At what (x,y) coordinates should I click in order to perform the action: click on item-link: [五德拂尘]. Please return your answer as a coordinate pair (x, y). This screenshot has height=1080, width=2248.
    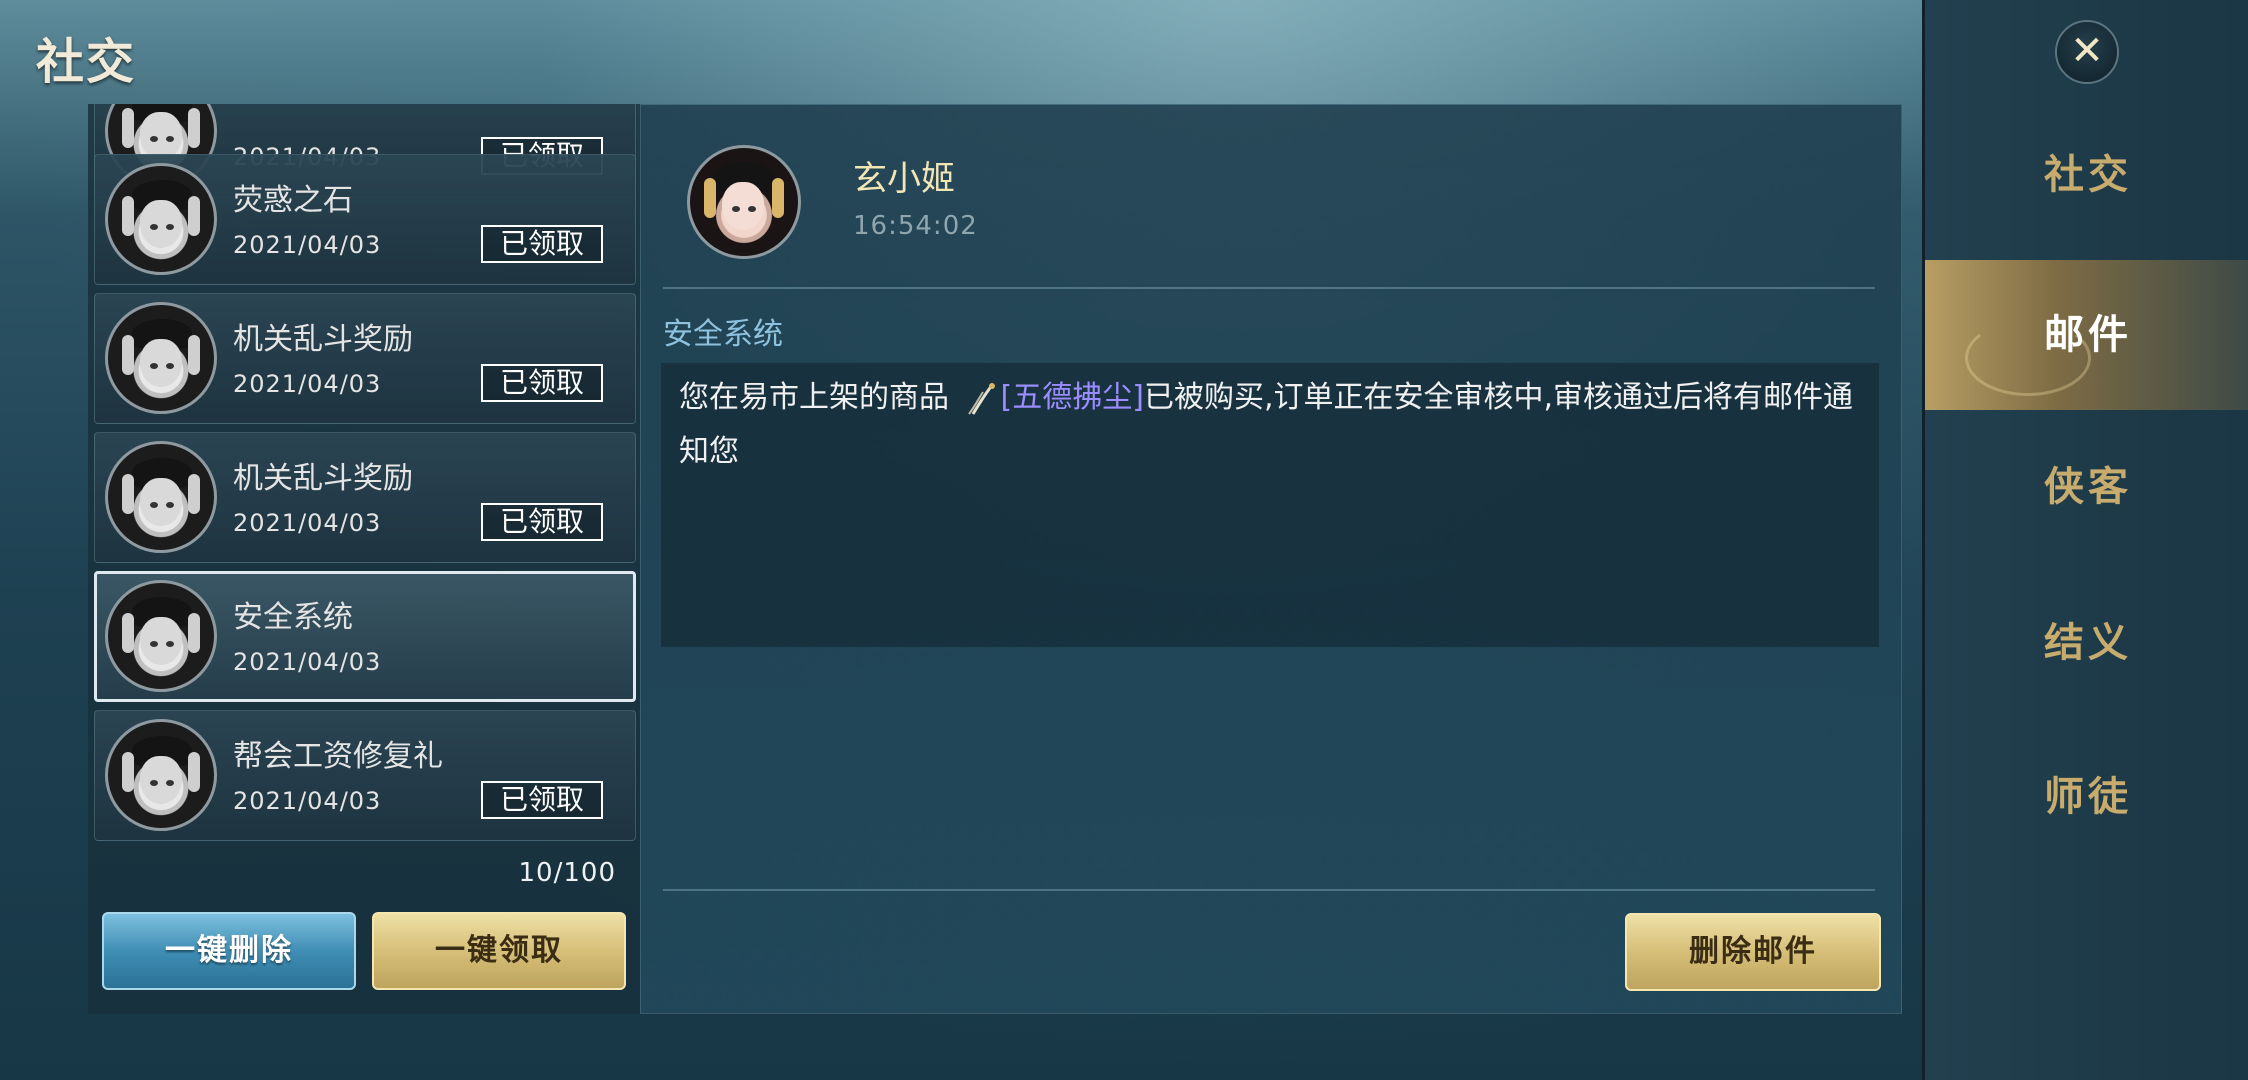
    Looking at the image, I should click on (1072, 397).